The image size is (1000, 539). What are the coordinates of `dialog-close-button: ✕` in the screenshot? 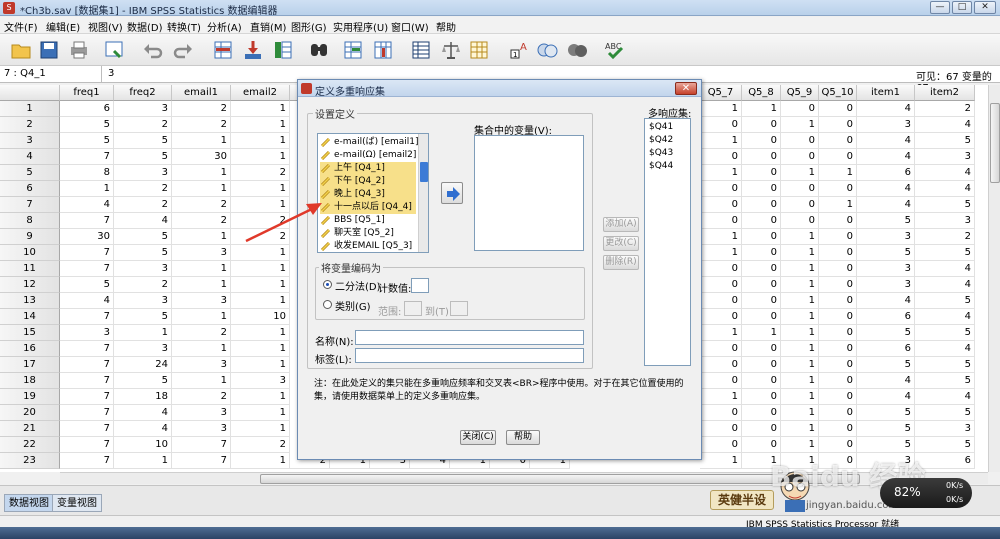 It's located at (686, 88).